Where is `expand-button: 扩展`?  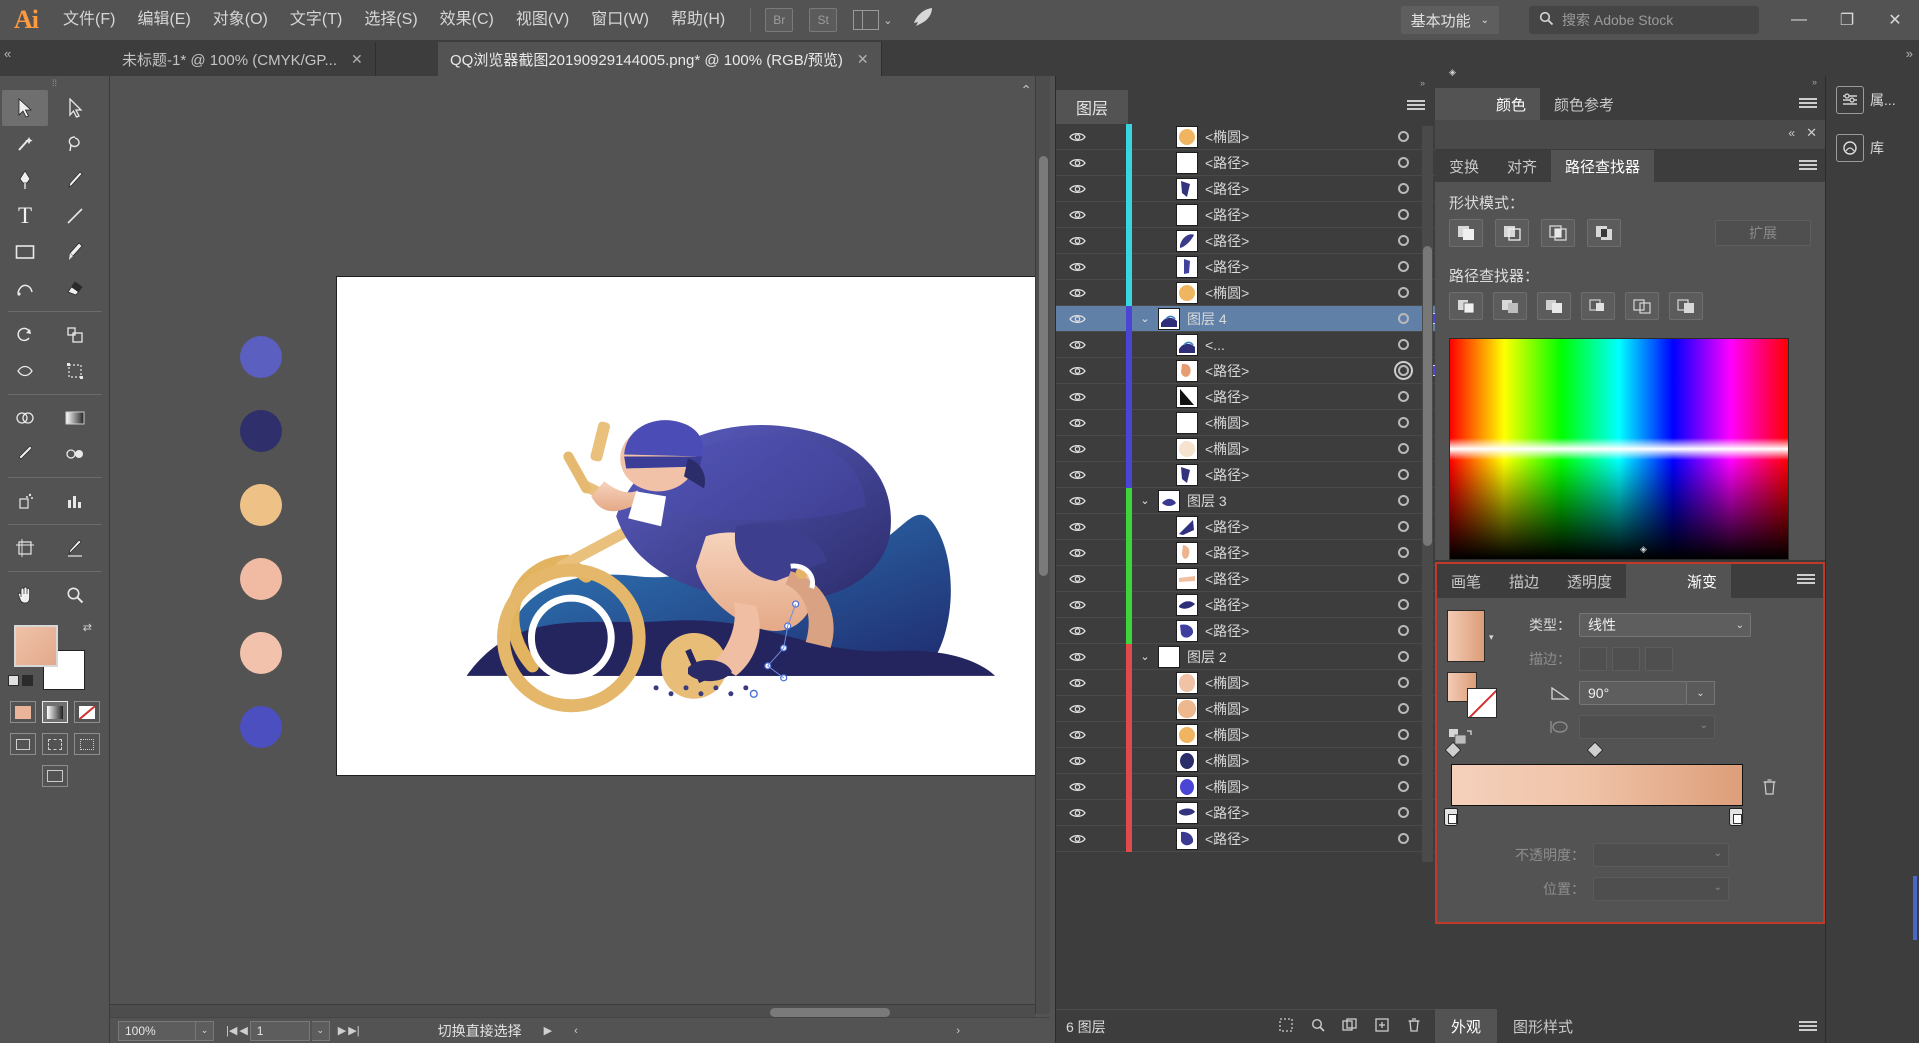 expand-button: 扩展 is located at coordinates (1763, 233).